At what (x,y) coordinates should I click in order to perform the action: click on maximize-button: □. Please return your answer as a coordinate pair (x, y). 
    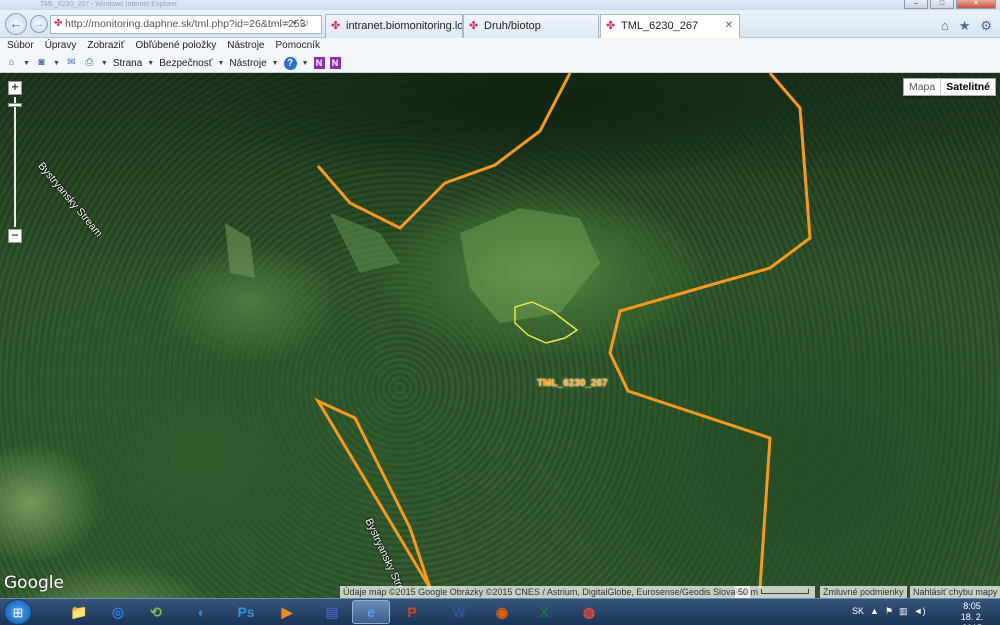
    Looking at the image, I should click on (942, 4).